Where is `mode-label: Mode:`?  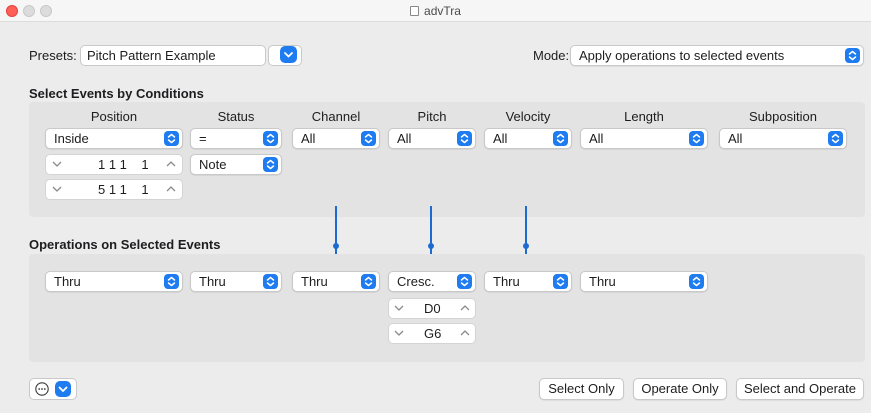 mode-label: Mode: is located at coordinates (551, 55).